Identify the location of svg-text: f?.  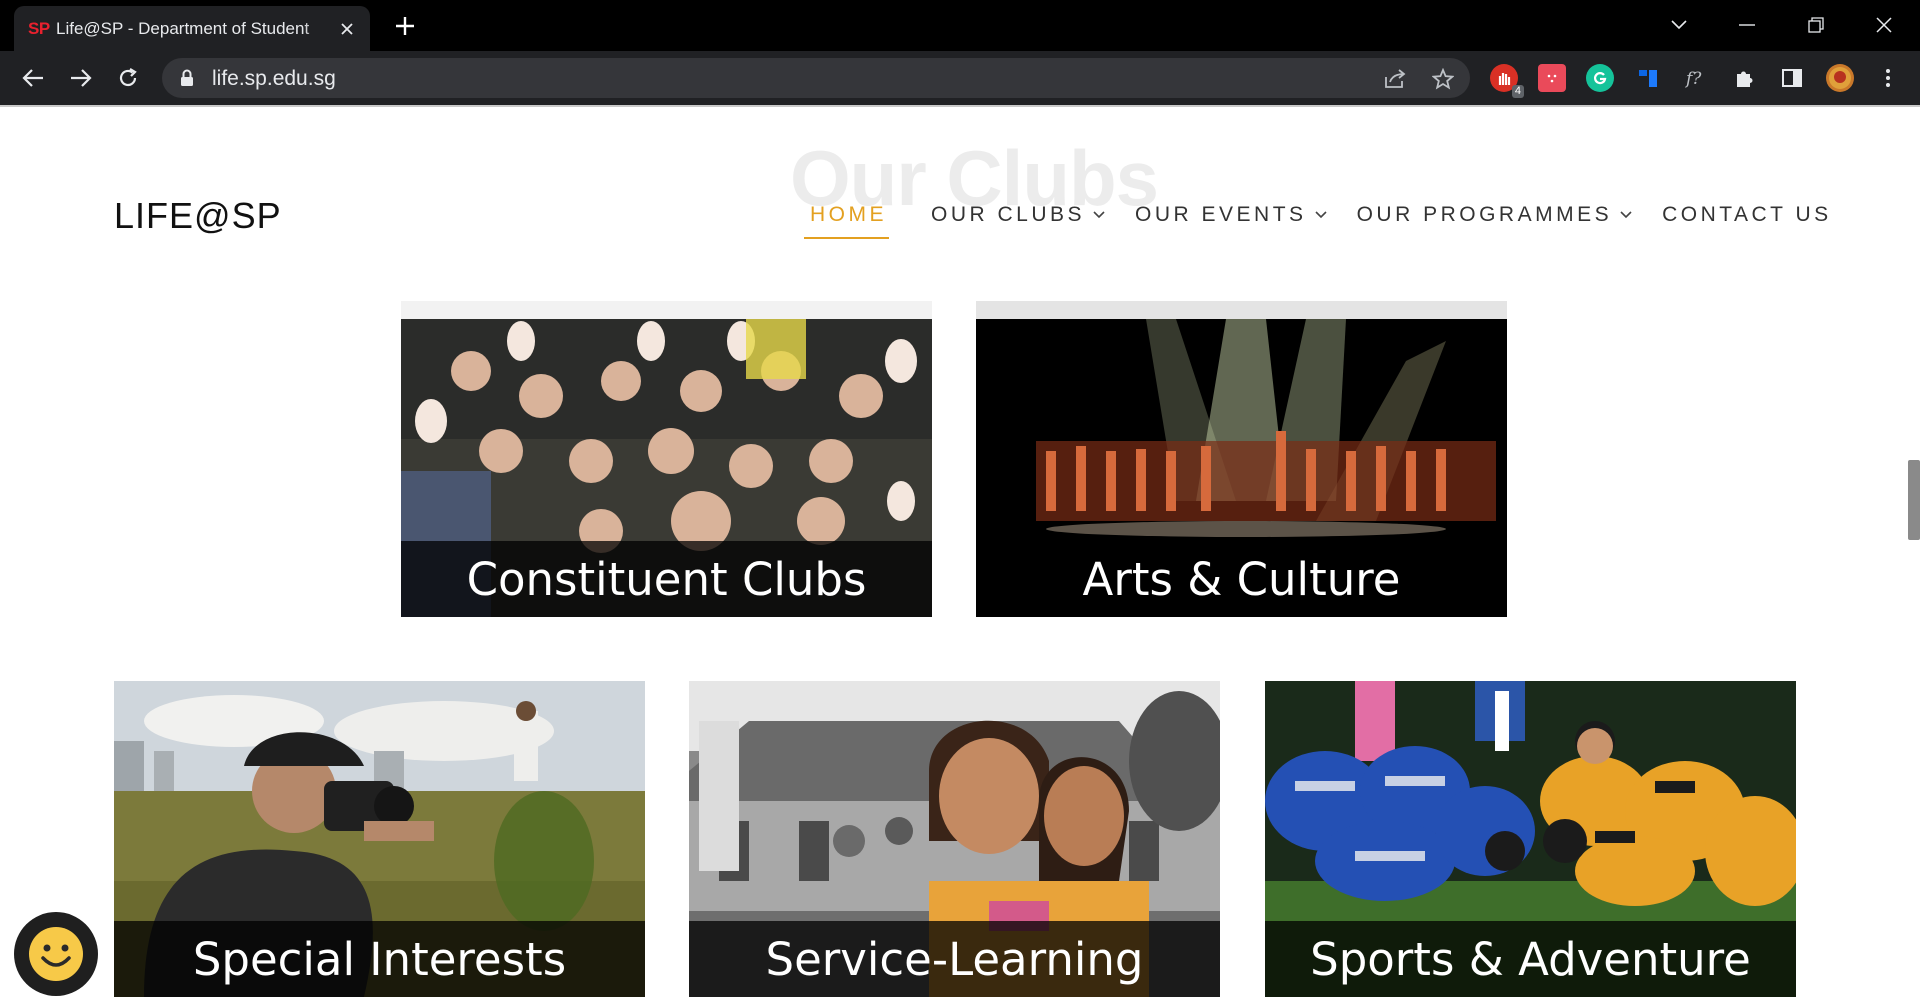
(1693, 79).